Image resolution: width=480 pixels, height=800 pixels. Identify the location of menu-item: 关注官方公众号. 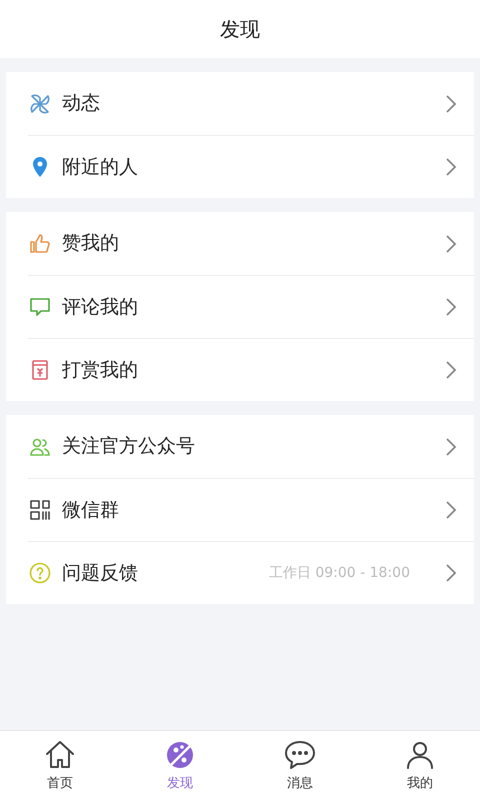
(251, 446).